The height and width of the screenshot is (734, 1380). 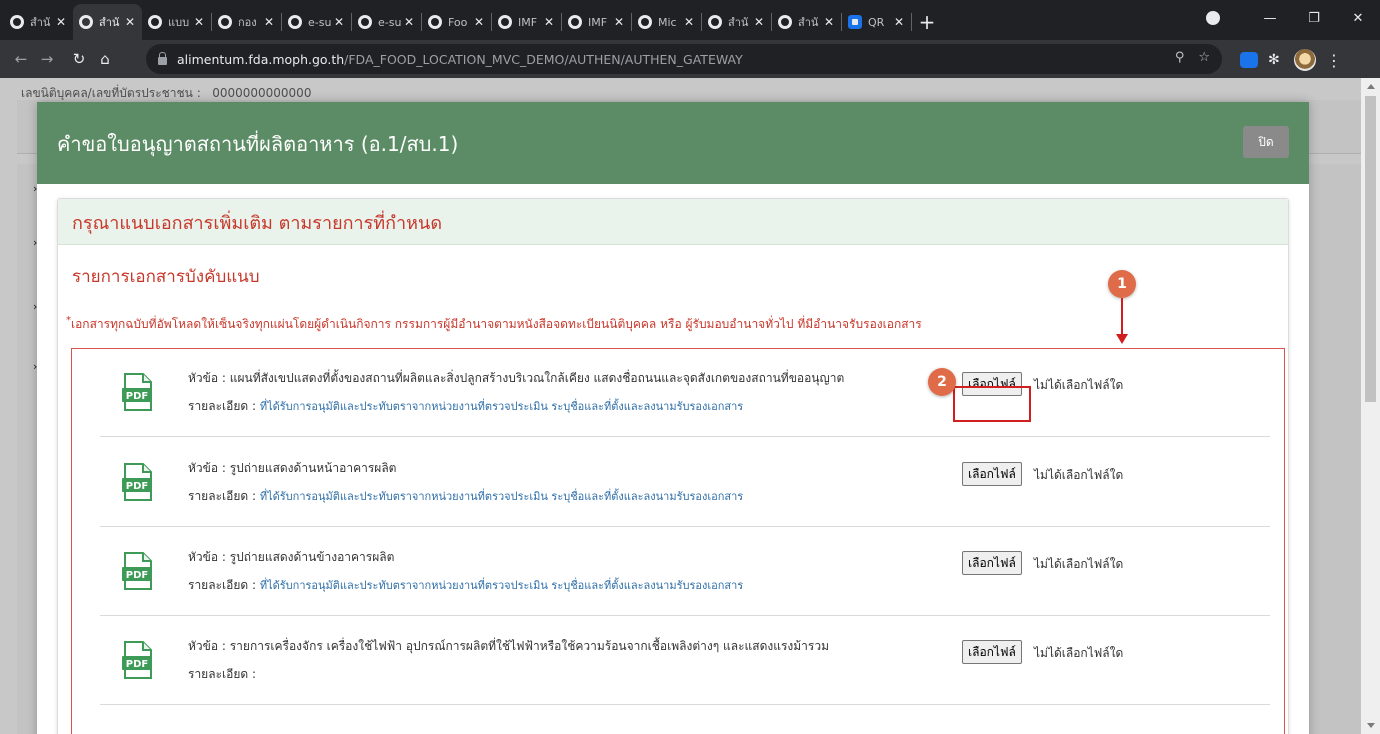 I want to click on tab-title: กอง, so click(x=247, y=22).